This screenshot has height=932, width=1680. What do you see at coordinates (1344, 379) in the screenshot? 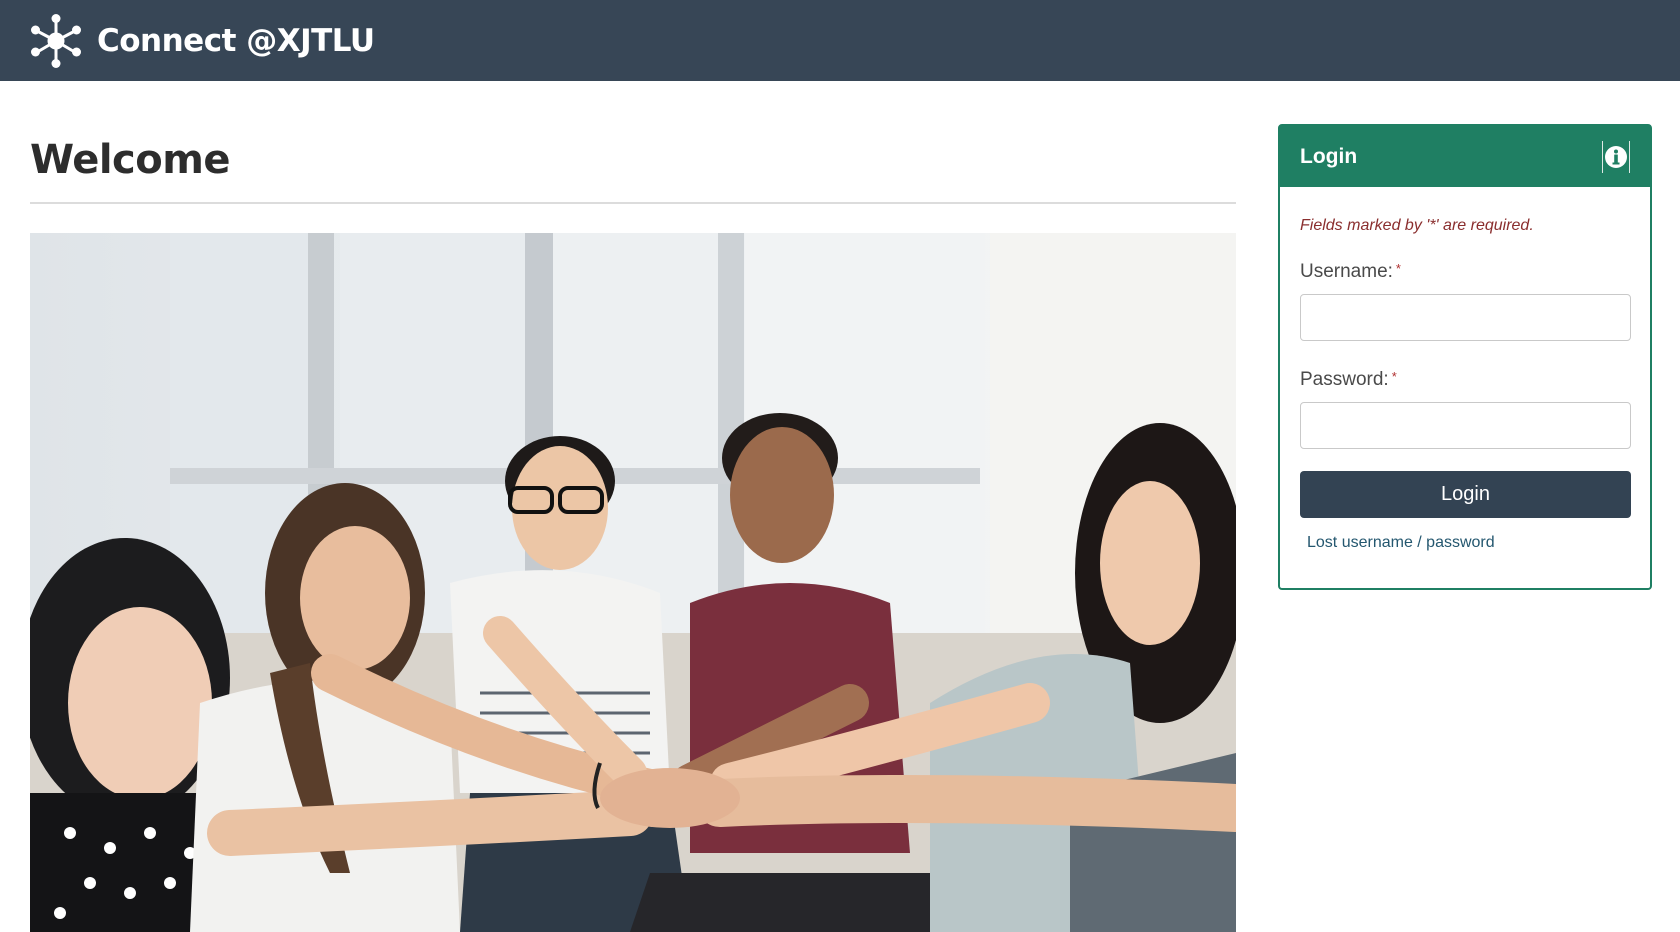
I see `password-label-text: Password:` at bounding box center [1344, 379].